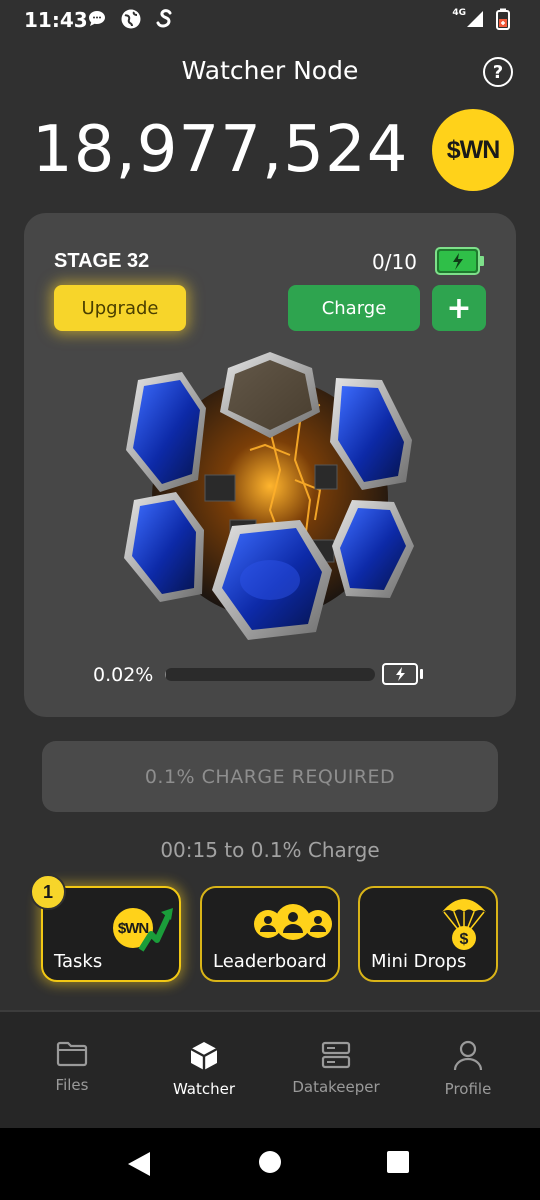  Describe the element at coordinates (204, 1089) in the screenshot. I see `nav-label-watcher: Watcher` at that location.